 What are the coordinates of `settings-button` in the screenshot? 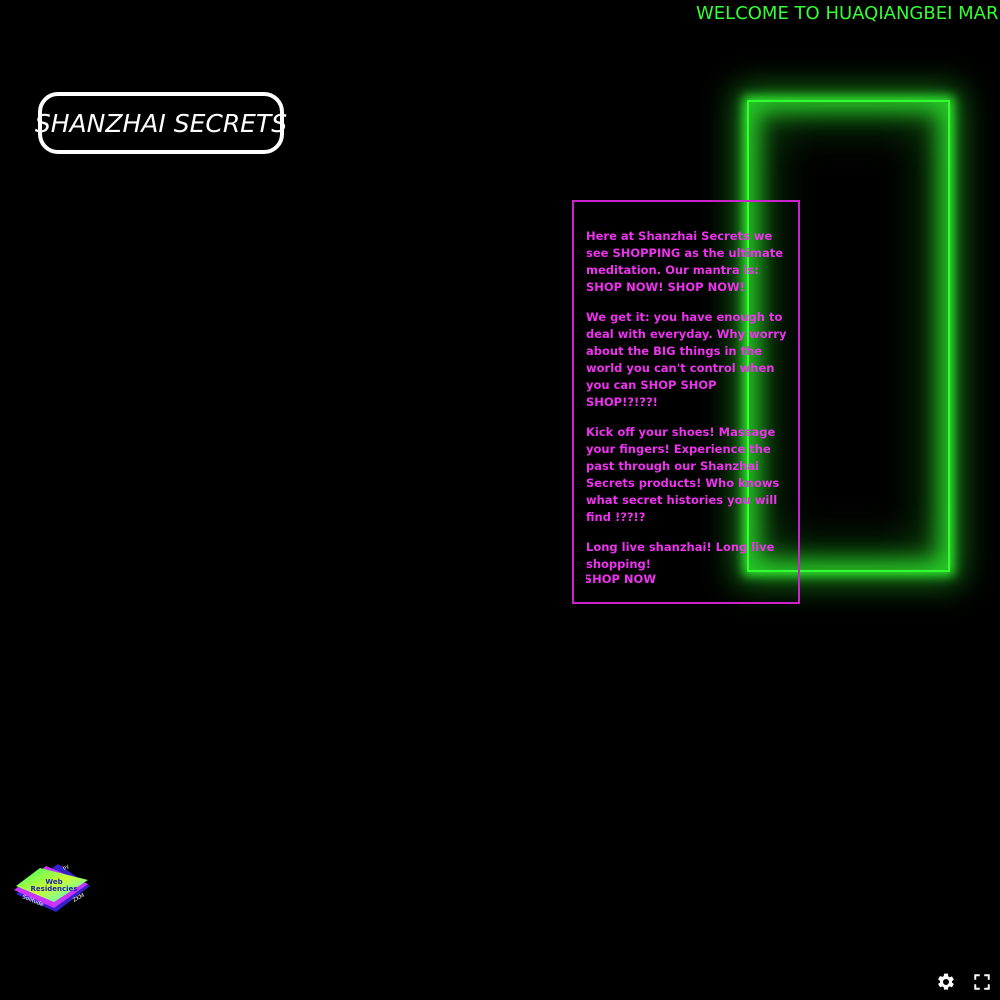 It's located at (946, 982).